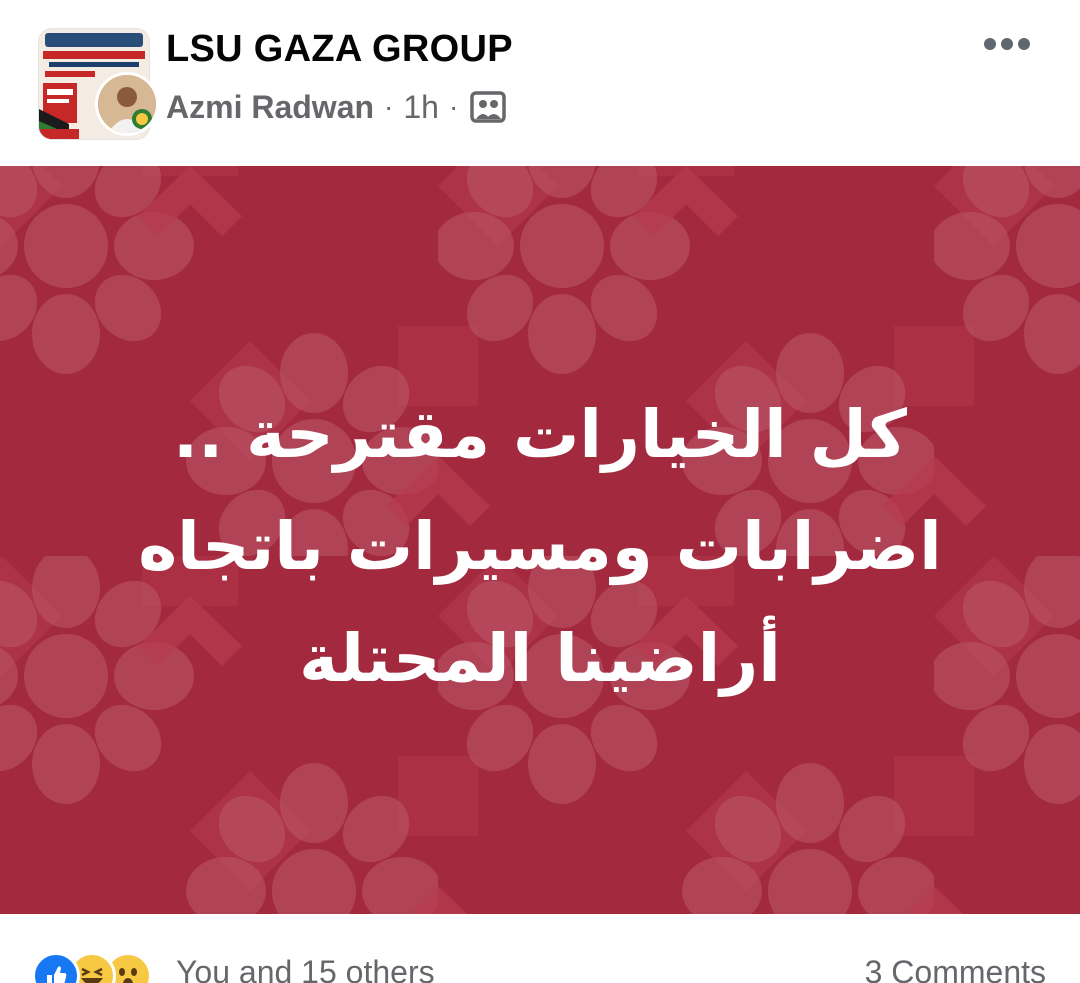 The width and height of the screenshot is (1080, 983). What do you see at coordinates (421, 107) in the screenshot?
I see `post-time: 1h` at bounding box center [421, 107].